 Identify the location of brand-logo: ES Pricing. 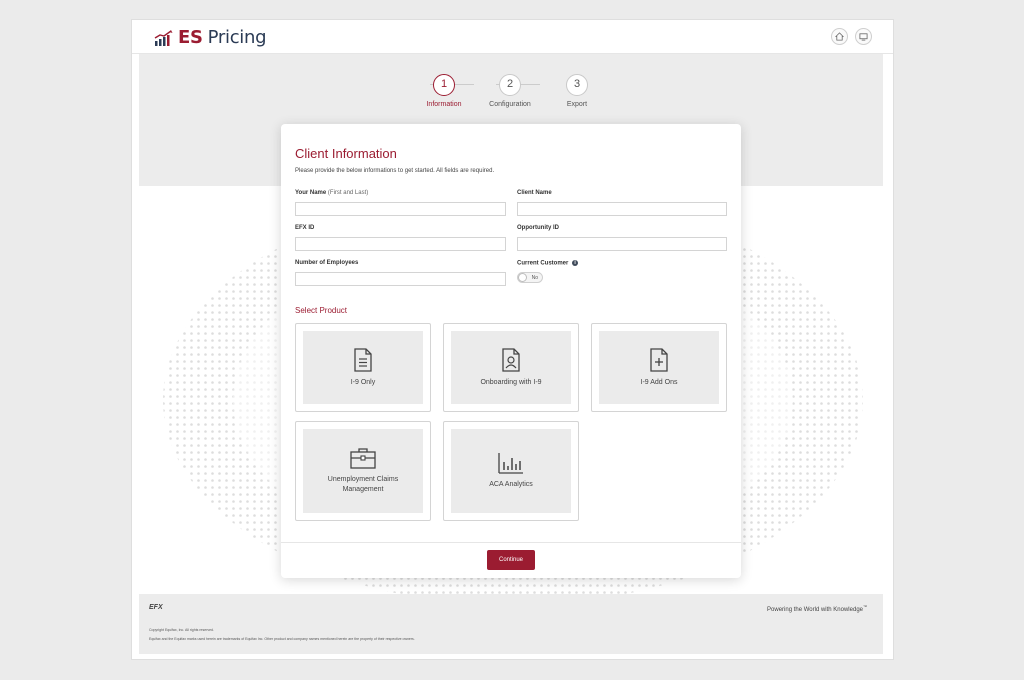
(210, 37).